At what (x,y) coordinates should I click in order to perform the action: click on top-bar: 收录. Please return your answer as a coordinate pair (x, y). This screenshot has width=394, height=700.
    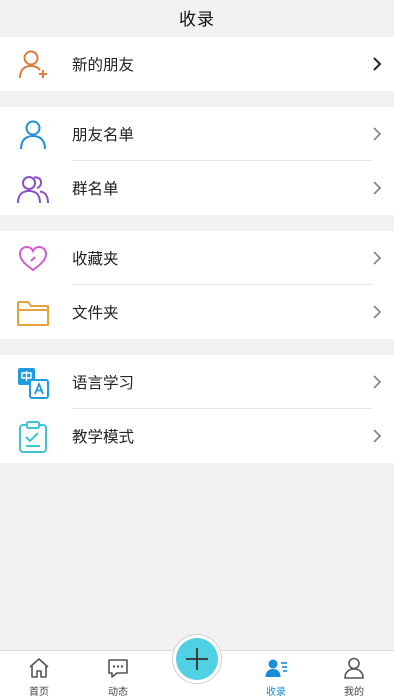
    Looking at the image, I should click on (197, 17).